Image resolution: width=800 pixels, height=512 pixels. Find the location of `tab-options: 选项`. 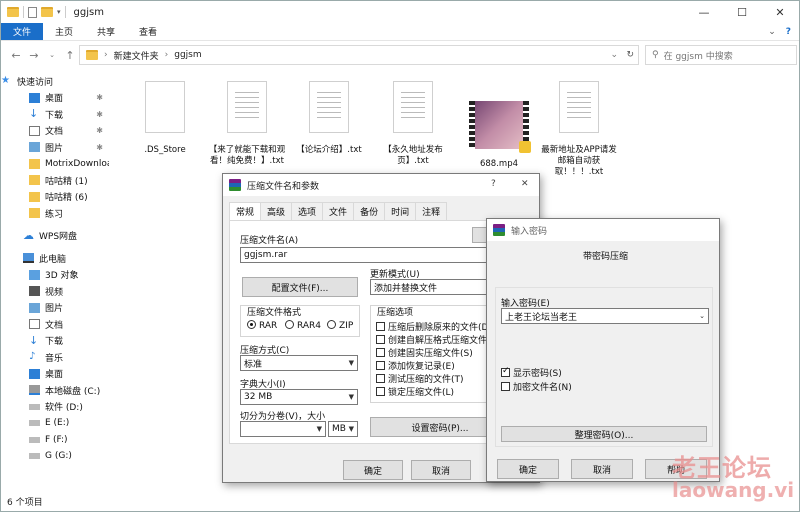

tab-options: 选项 is located at coordinates (307, 211).